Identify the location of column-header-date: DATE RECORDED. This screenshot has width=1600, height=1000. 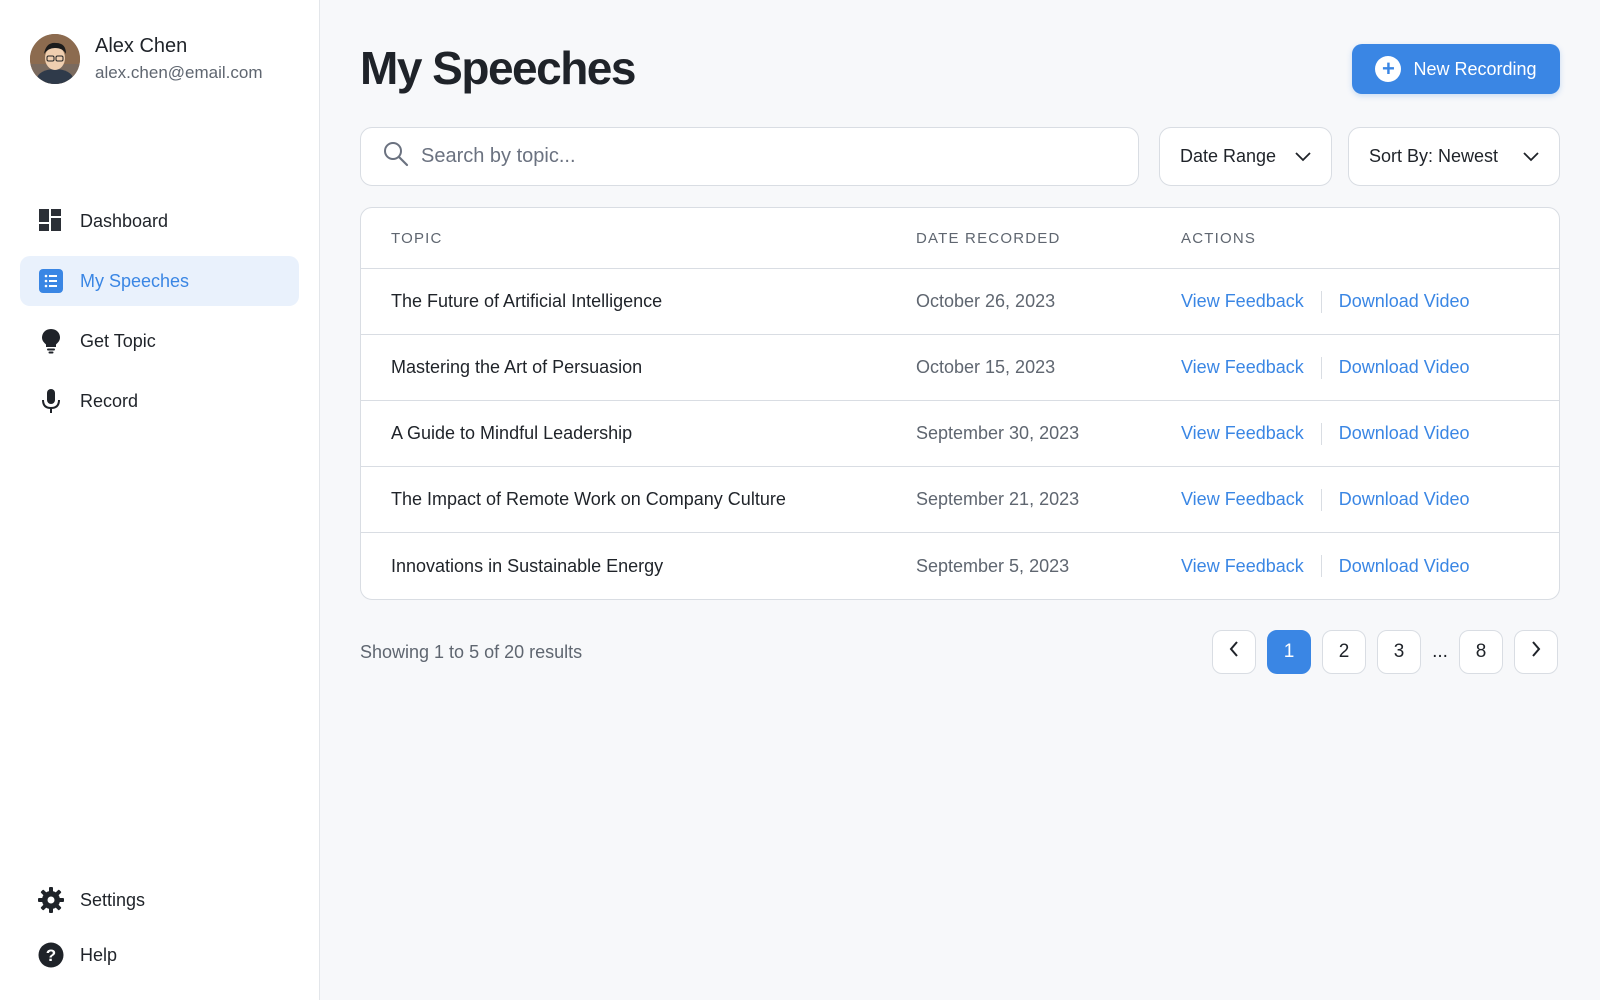
(988, 238).